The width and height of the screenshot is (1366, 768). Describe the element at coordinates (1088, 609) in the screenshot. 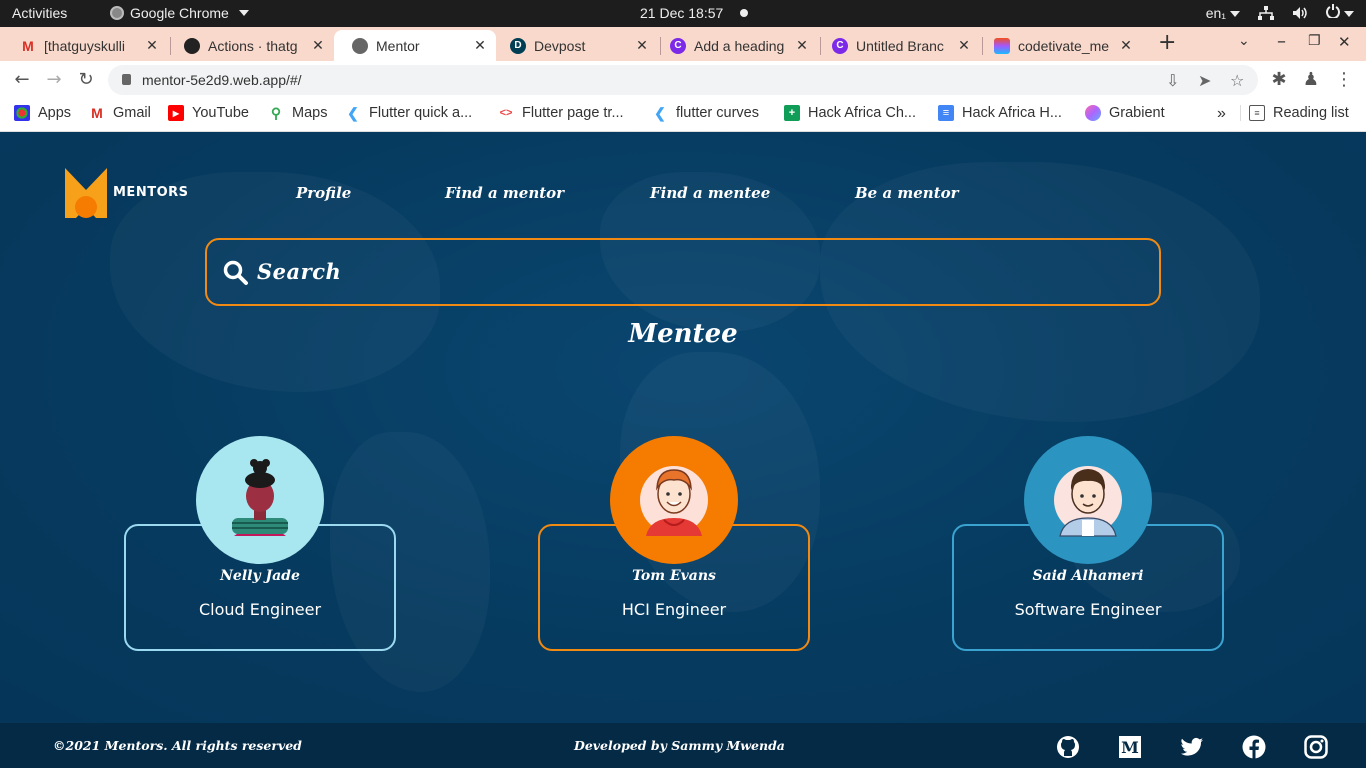

I see `mentee-role: Software Engineer` at that location.